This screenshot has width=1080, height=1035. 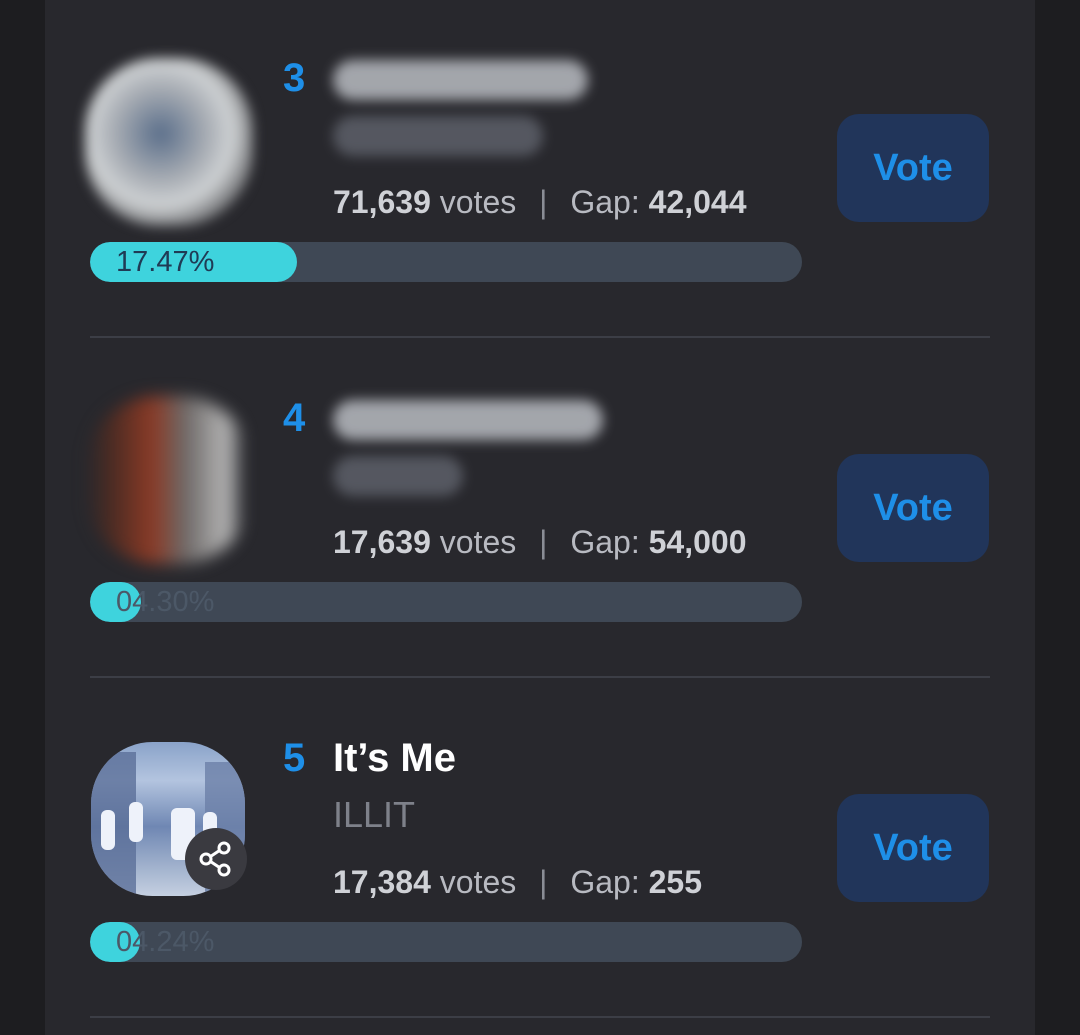 I want to click on gap-value: 42,044, so click(x=697, y=202).